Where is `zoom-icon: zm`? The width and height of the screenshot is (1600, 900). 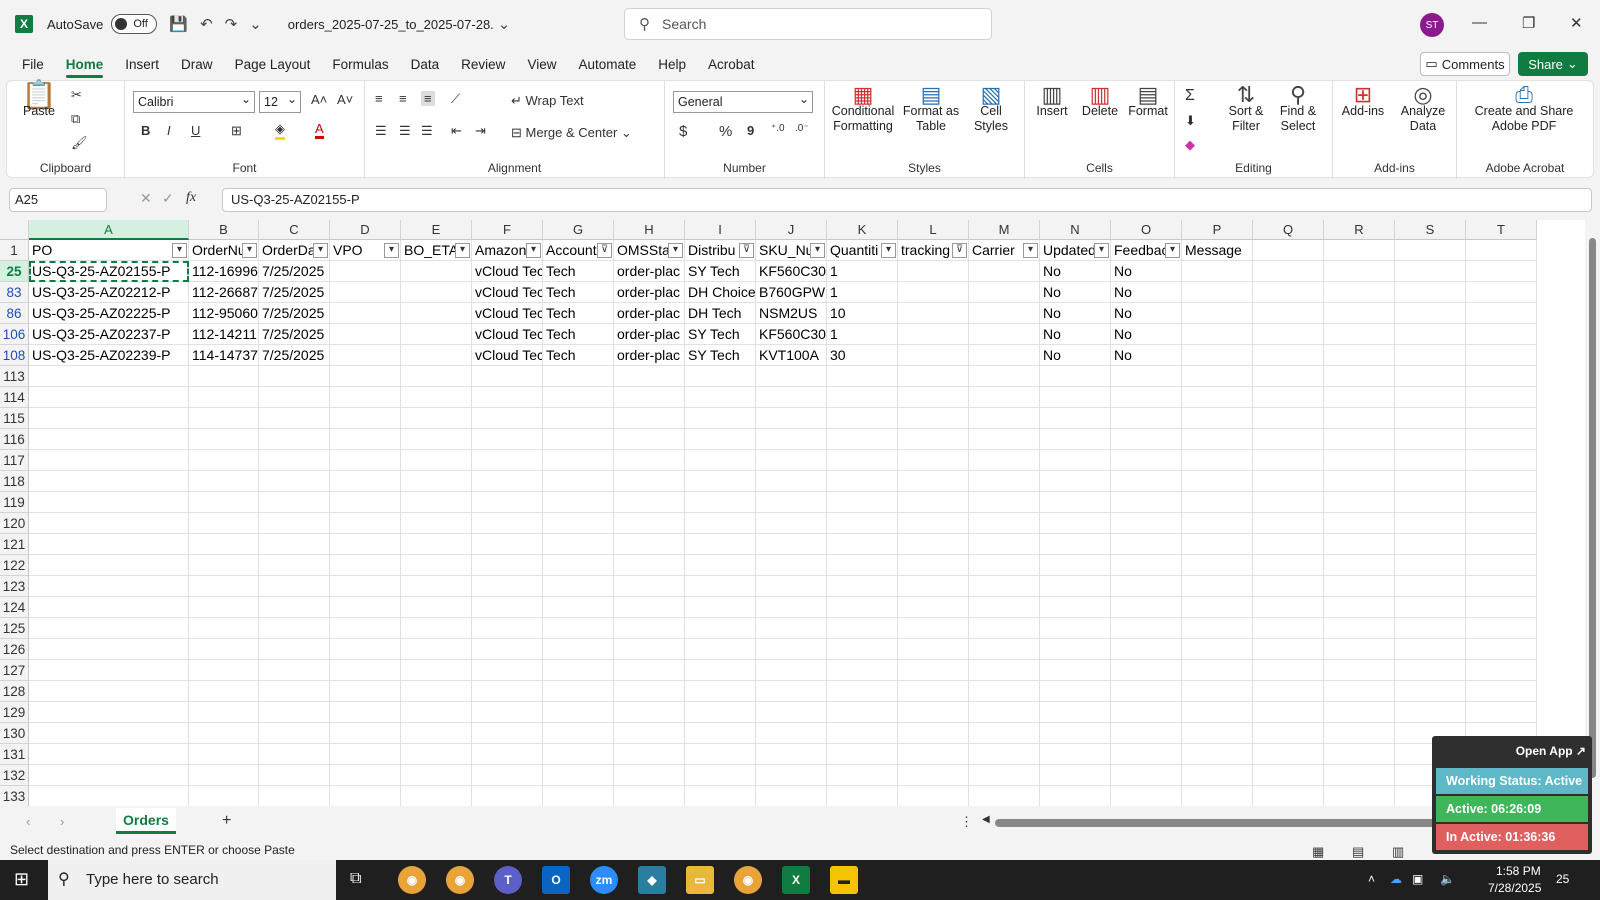
zoom-icon: zm is located at coordinates (604, 880).